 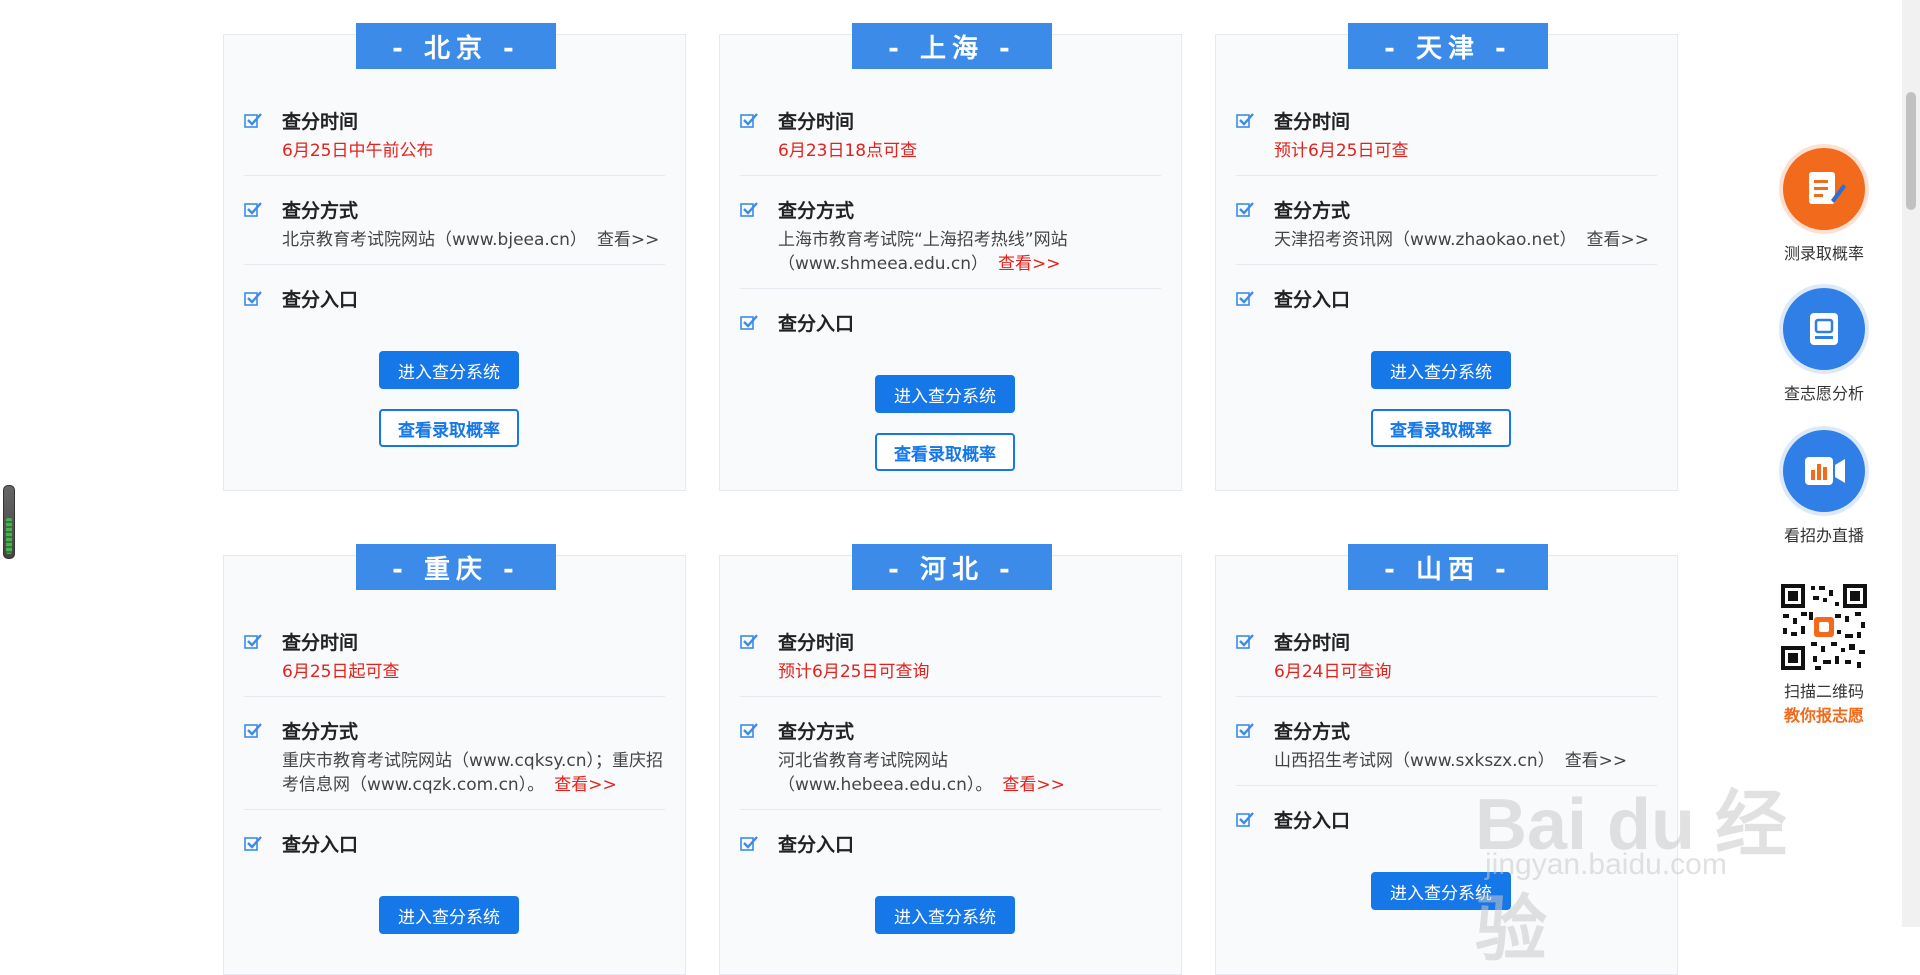 I want to click on score-time-section: 查分时间 6月24日可查询, so click(x=1446, y=661).